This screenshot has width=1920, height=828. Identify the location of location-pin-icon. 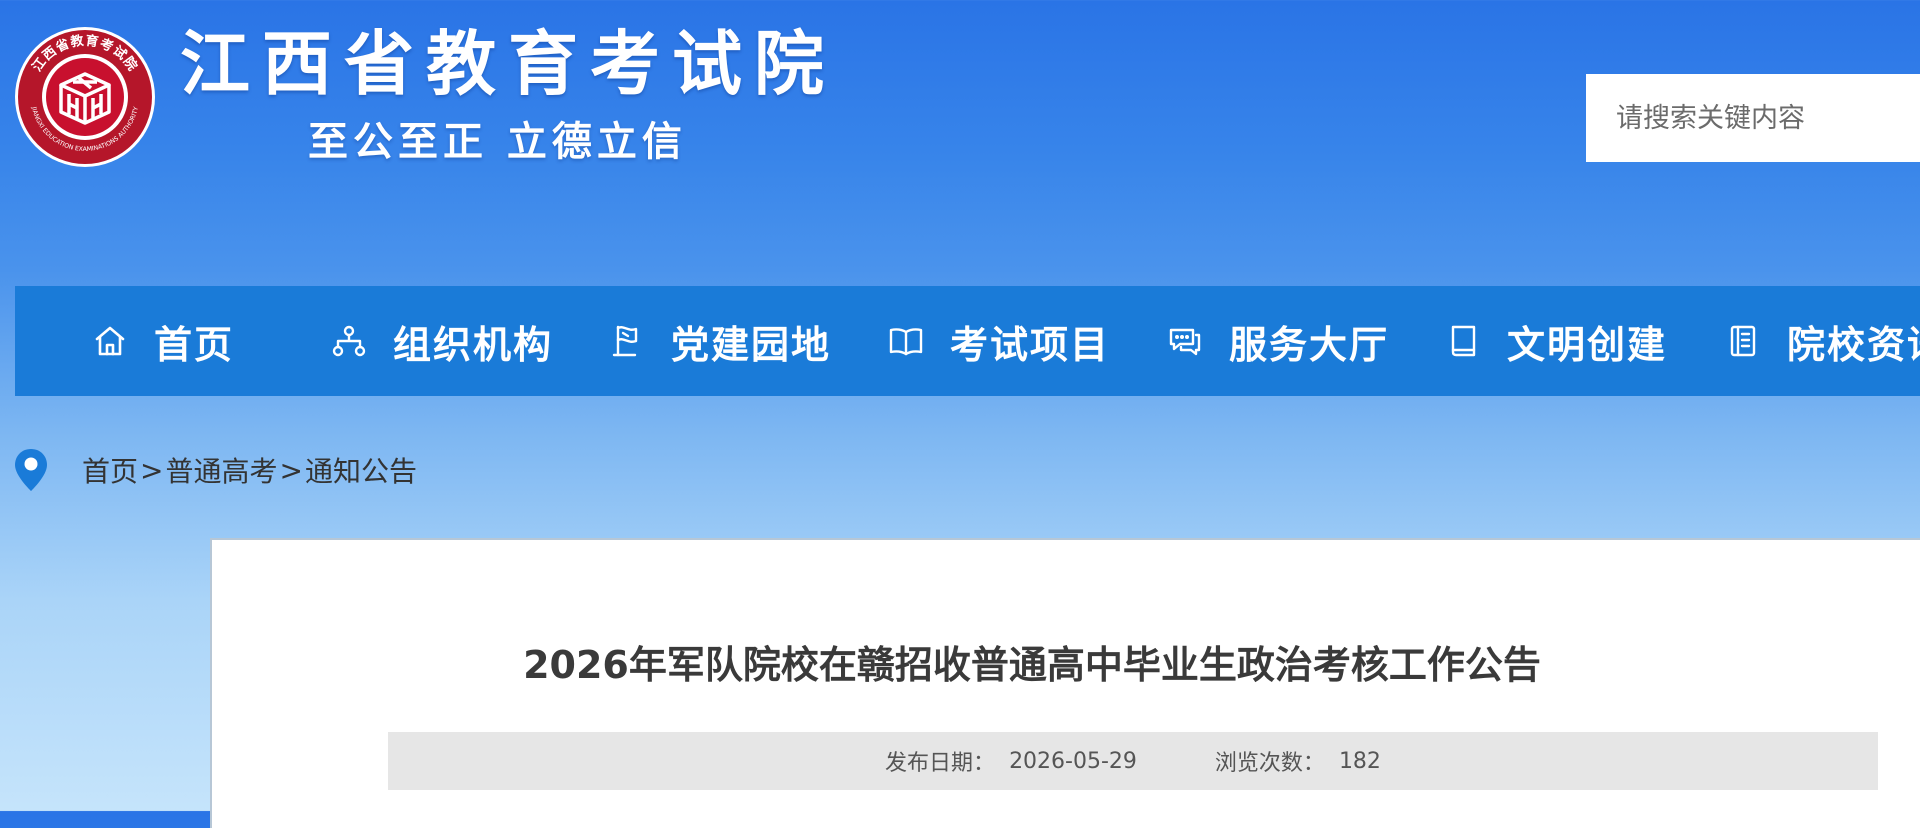
(31, 470).